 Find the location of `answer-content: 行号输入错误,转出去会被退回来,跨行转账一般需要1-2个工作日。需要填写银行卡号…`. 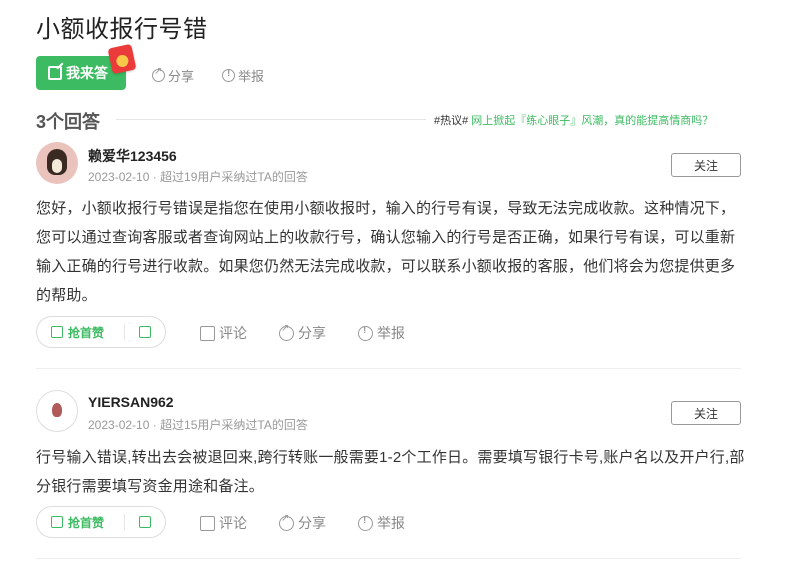

answer-content: 行号输入错误,转出去会被退回来,跨行转账一般需要1-2个工作日。需要填写银行卡号… is located at coordinates (390, 472).